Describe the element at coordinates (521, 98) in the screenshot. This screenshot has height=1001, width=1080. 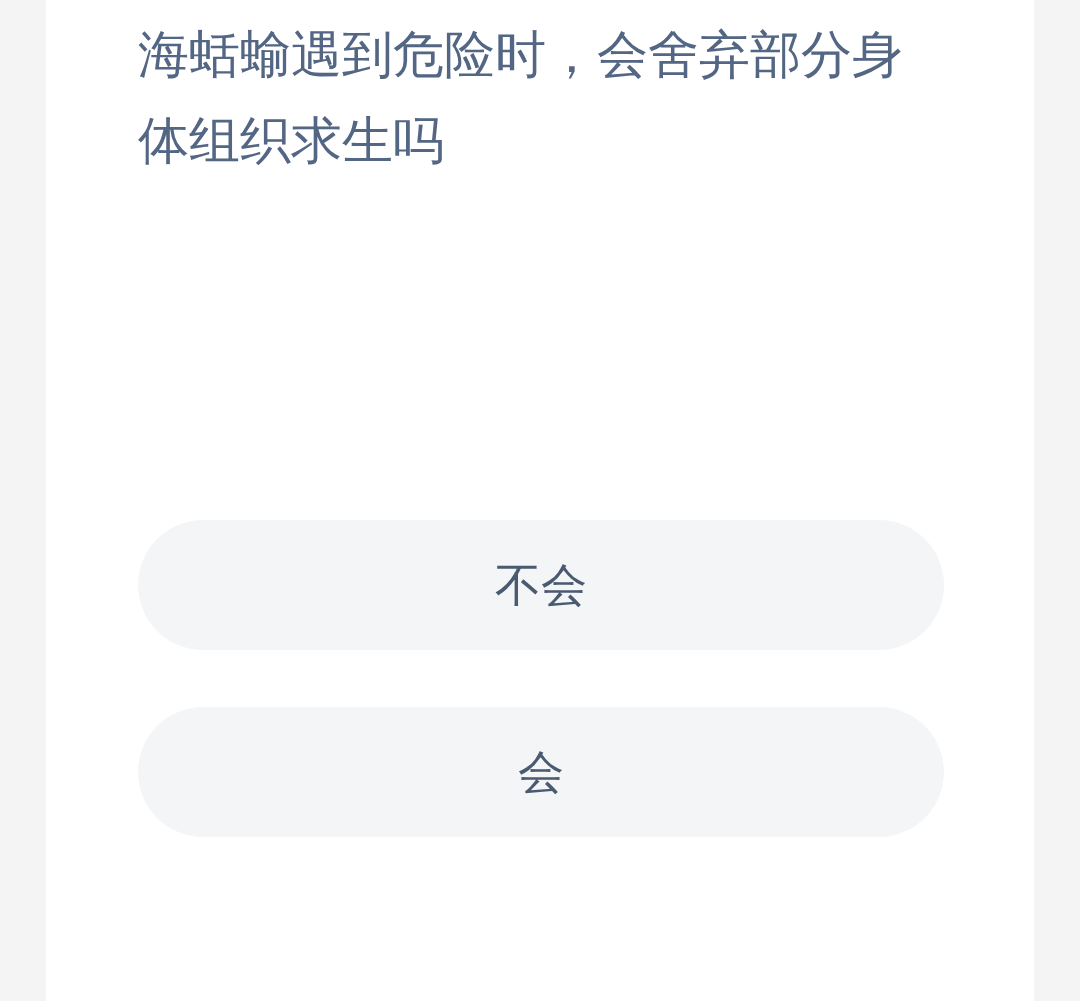
I see `question-text: 海蛞蝓遇到危险时，会舍弃部分身体组织求生吗` at that location.